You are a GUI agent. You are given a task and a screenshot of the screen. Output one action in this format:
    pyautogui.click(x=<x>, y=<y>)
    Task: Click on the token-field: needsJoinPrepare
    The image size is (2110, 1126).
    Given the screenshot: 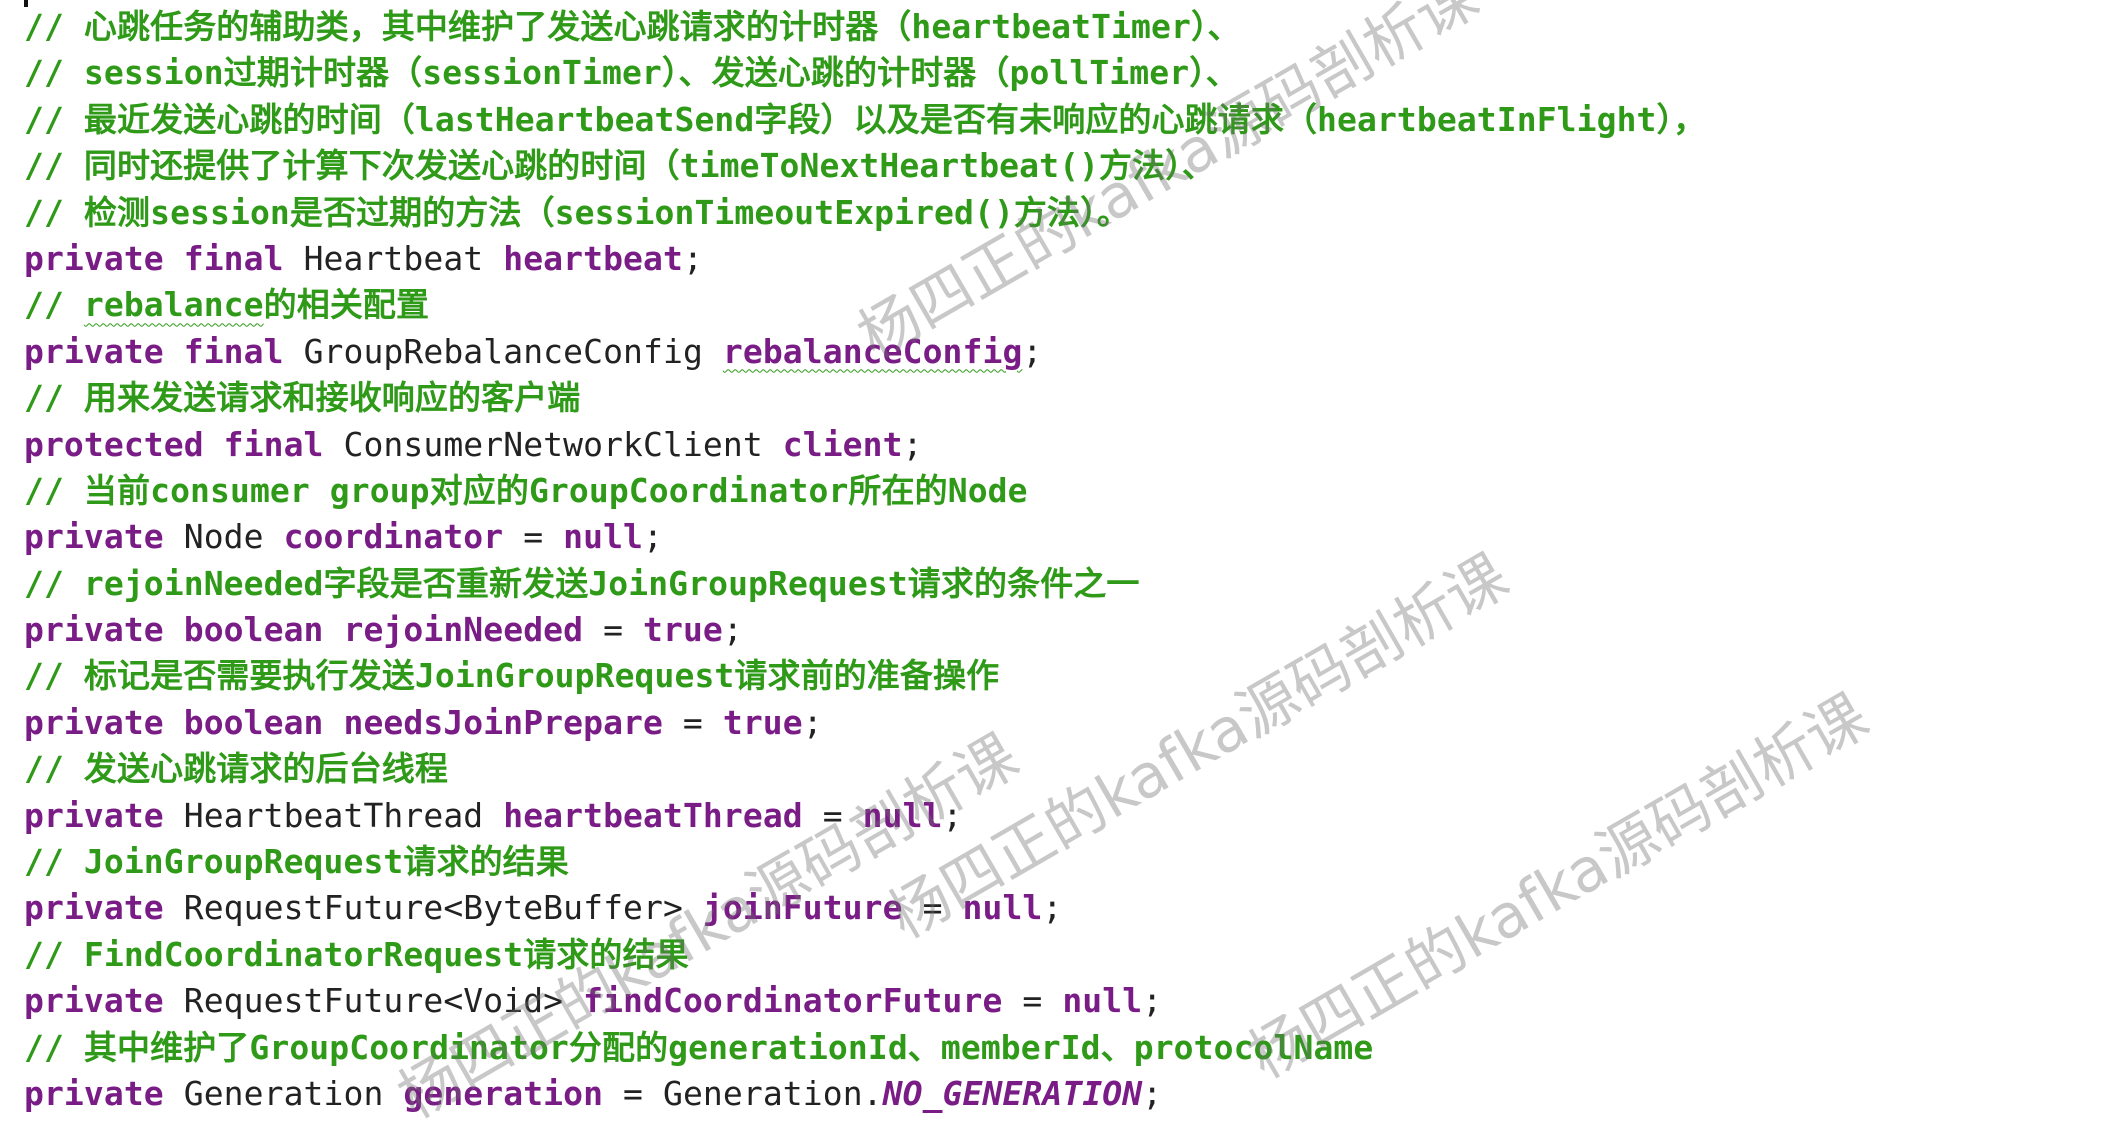 What is the action you would take?
    pyautogui.click(x=503, y=722)
    